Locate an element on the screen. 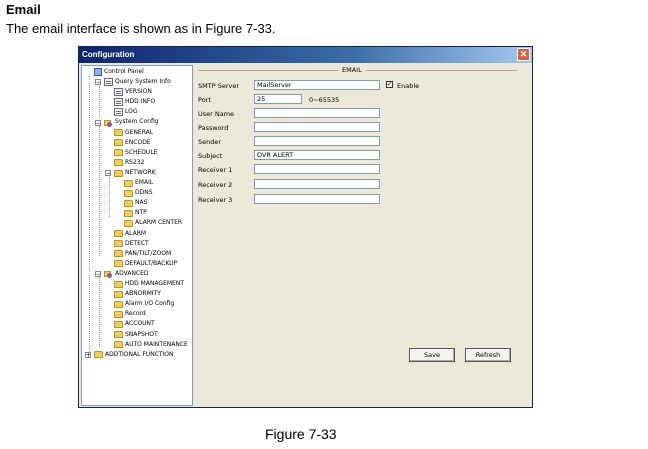 The image size is (648, 449). tree-item-ddns: DDNS is located at coordinates (138, 193).